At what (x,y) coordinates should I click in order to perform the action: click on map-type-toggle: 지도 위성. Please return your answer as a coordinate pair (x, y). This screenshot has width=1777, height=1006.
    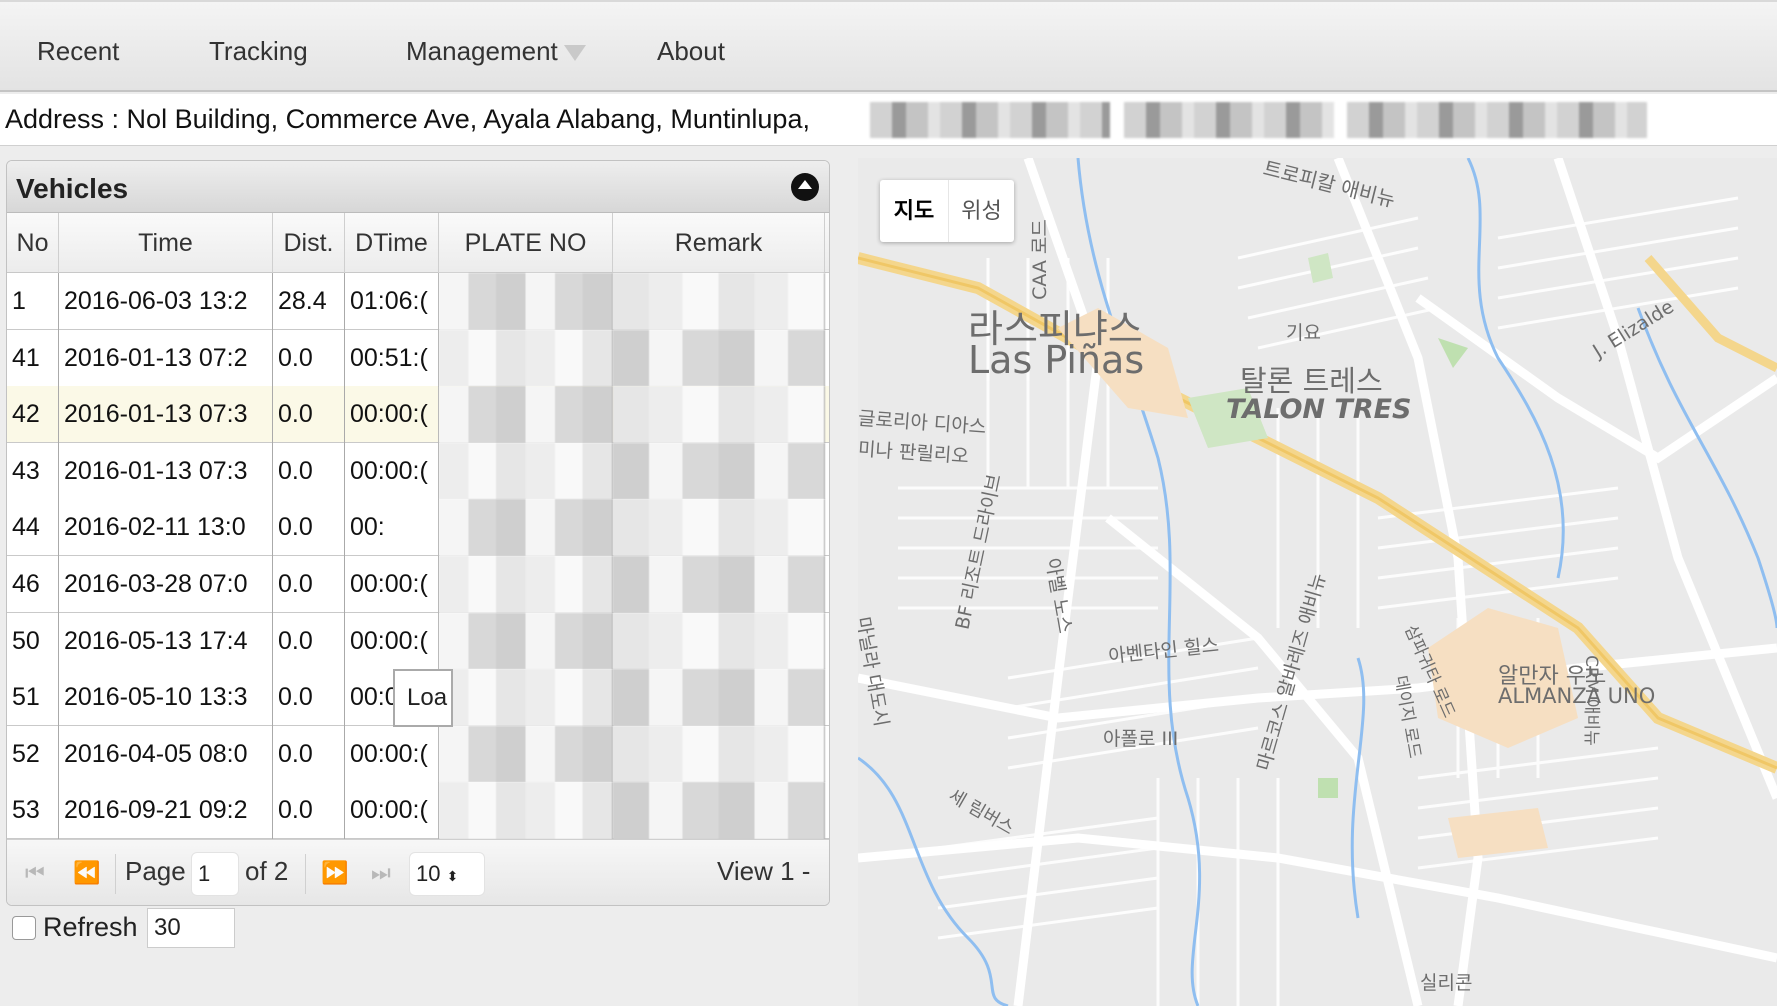
    Looking at the image, I should click on (947, 211).